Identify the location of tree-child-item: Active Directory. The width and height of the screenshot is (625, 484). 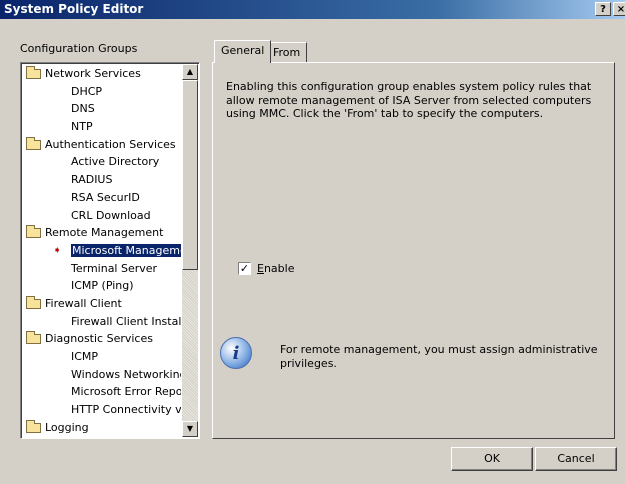
(102, 162).